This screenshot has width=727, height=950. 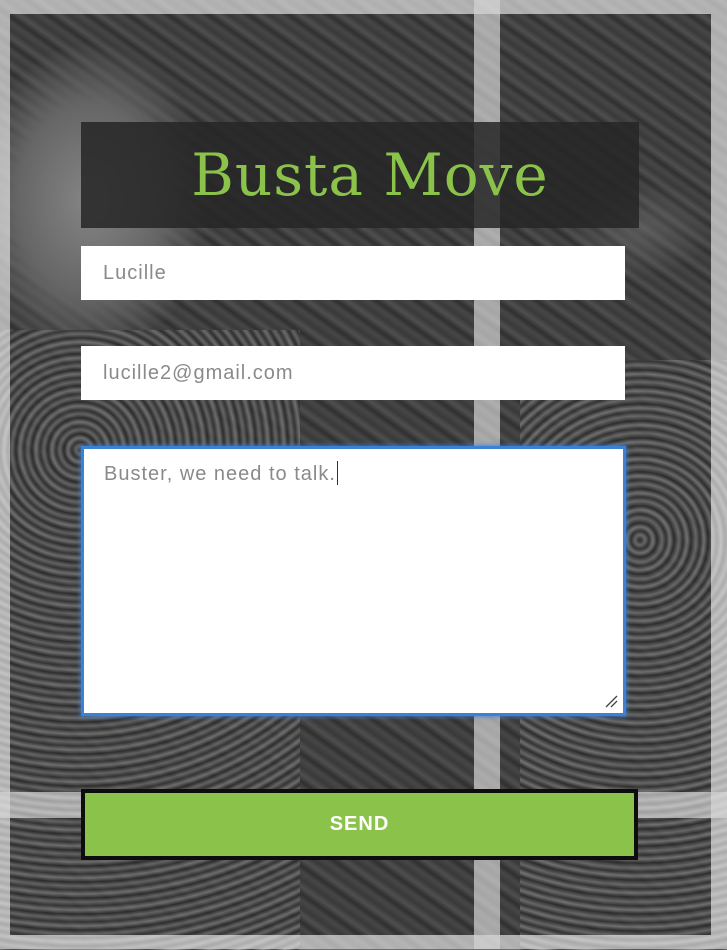 What do you see at coordinates (135, 272) in the screenshot?
I see `name-field-value: Lucille` at bounding box center [135, 272].